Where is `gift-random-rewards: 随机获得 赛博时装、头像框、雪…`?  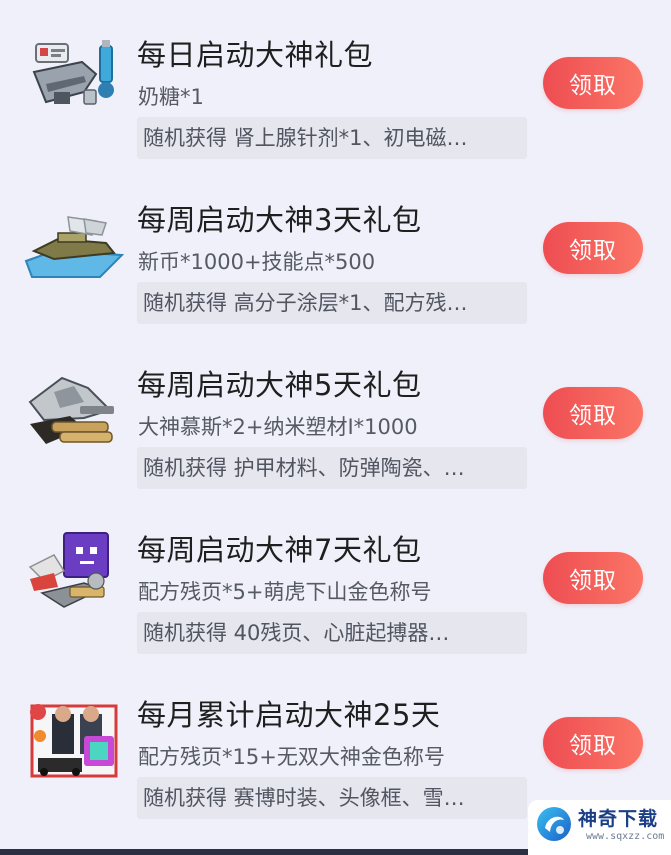
gift-random-rewards: 随机获得 赛博时装、头像框、雪… is located at coordinates (332, 798).